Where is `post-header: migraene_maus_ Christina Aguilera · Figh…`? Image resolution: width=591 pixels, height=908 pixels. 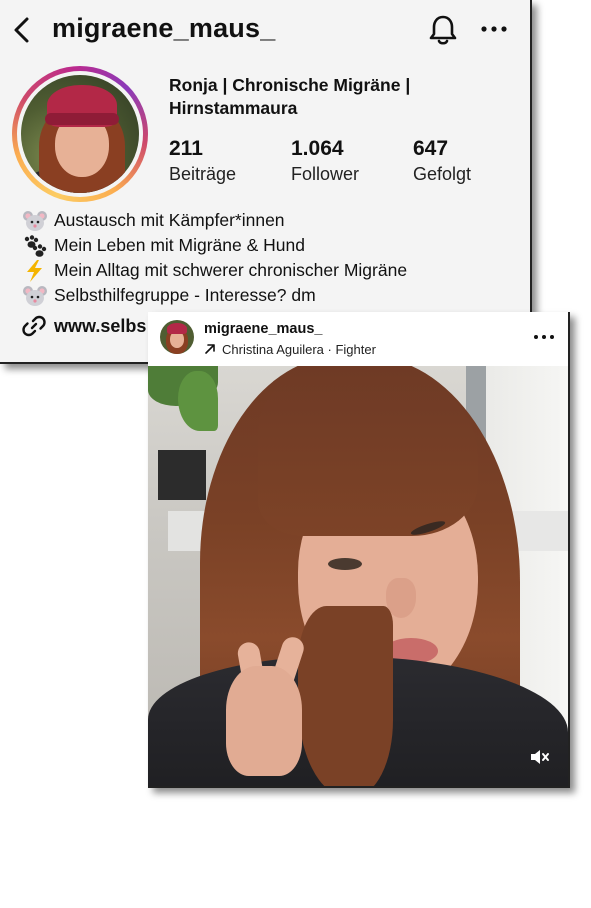 post-header: migraene_maus_ Christina Aguilera · Figh… is located at coordinates (358, 339).